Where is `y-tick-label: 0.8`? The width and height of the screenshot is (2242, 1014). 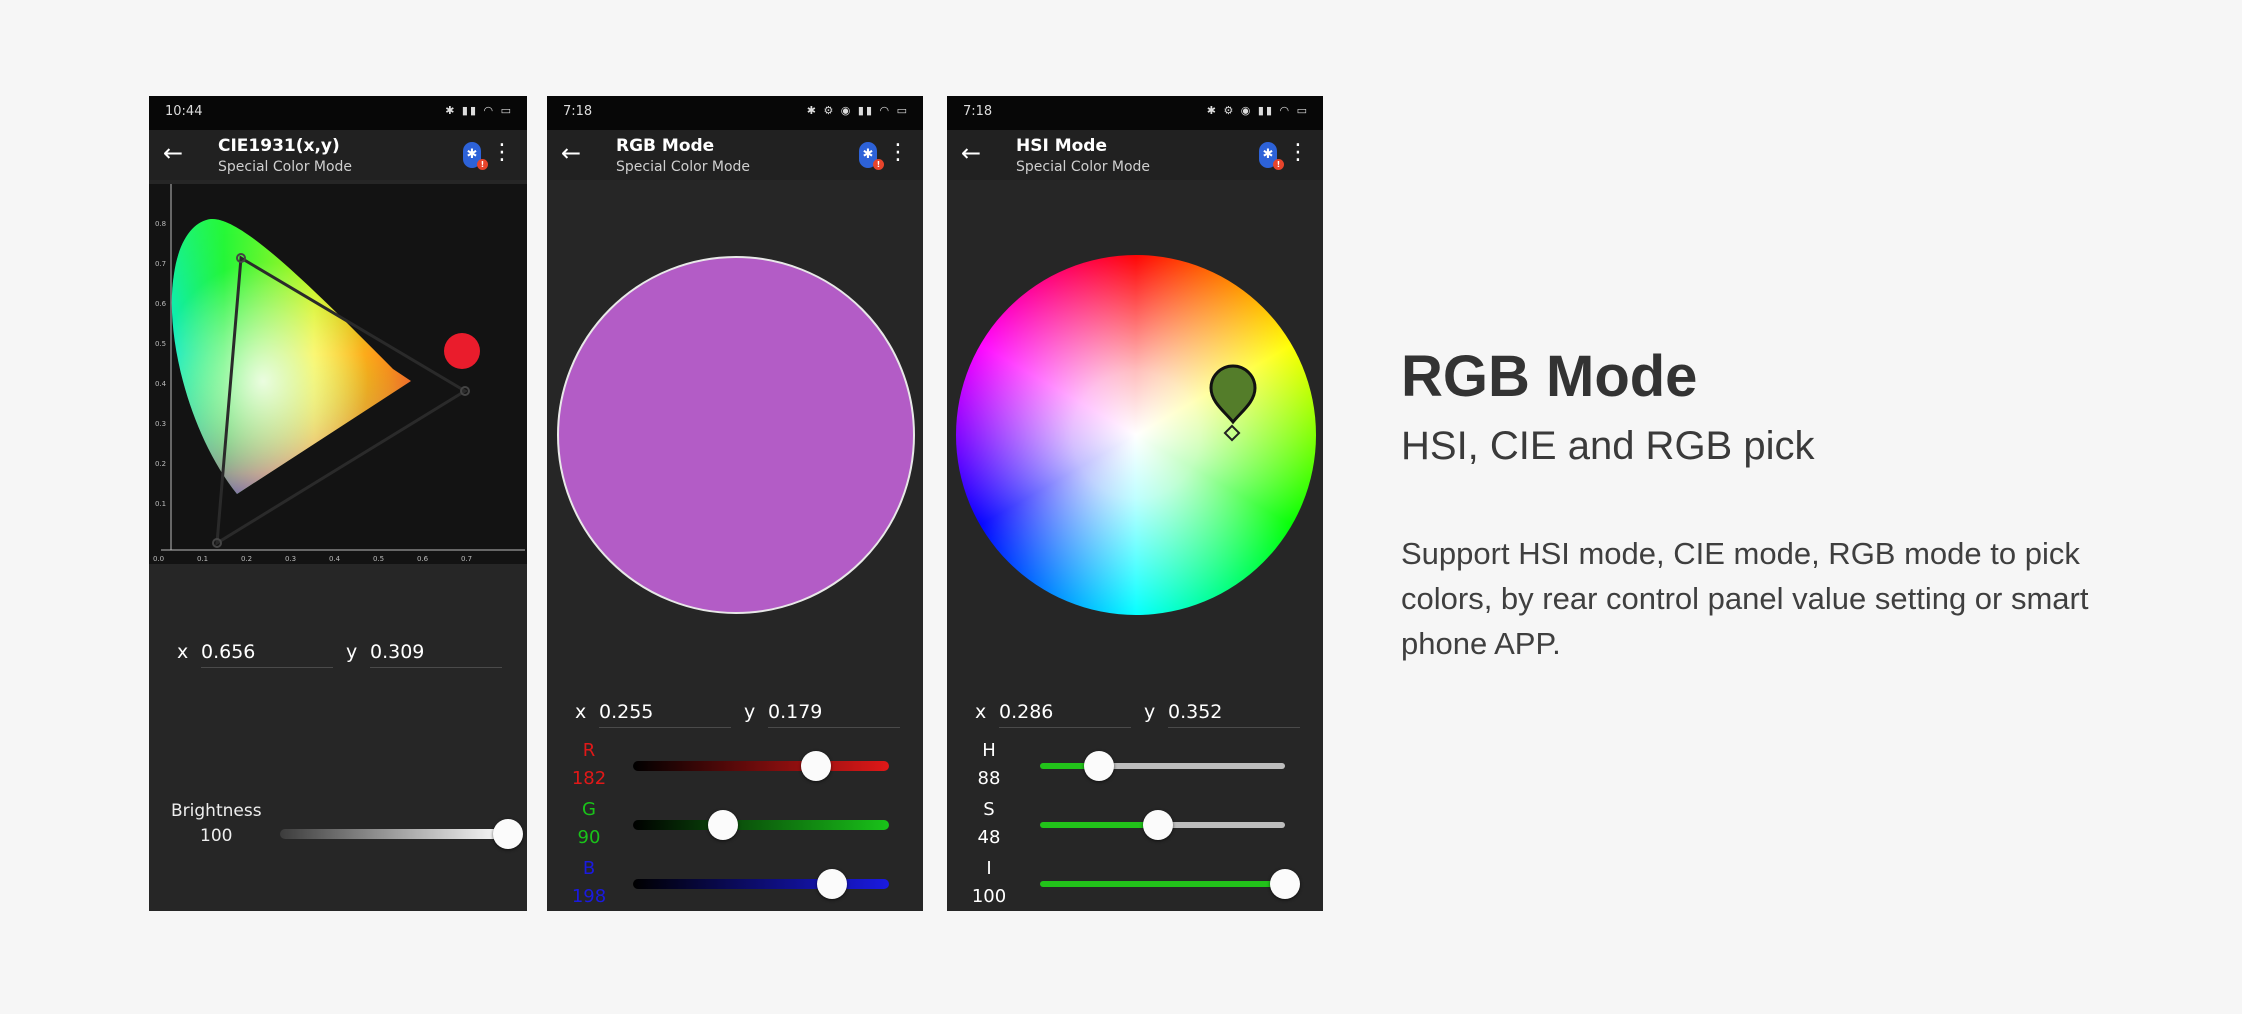 y-tick-label: 0.8 is located at coordinates (160, 224).